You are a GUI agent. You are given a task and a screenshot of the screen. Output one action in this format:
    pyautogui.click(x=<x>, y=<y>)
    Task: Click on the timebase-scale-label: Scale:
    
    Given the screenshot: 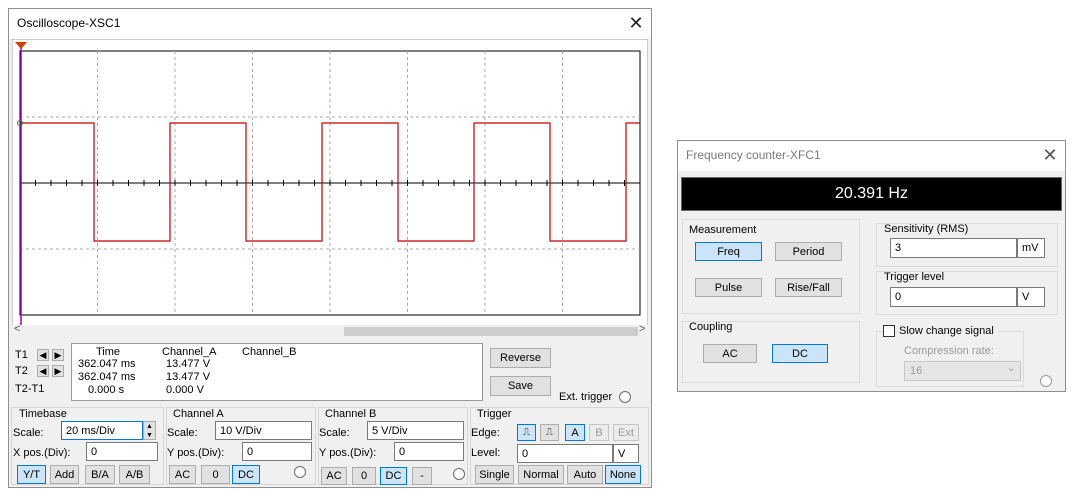 What is the action you would take?
    pyautogui.click(x=28, y=433)
    